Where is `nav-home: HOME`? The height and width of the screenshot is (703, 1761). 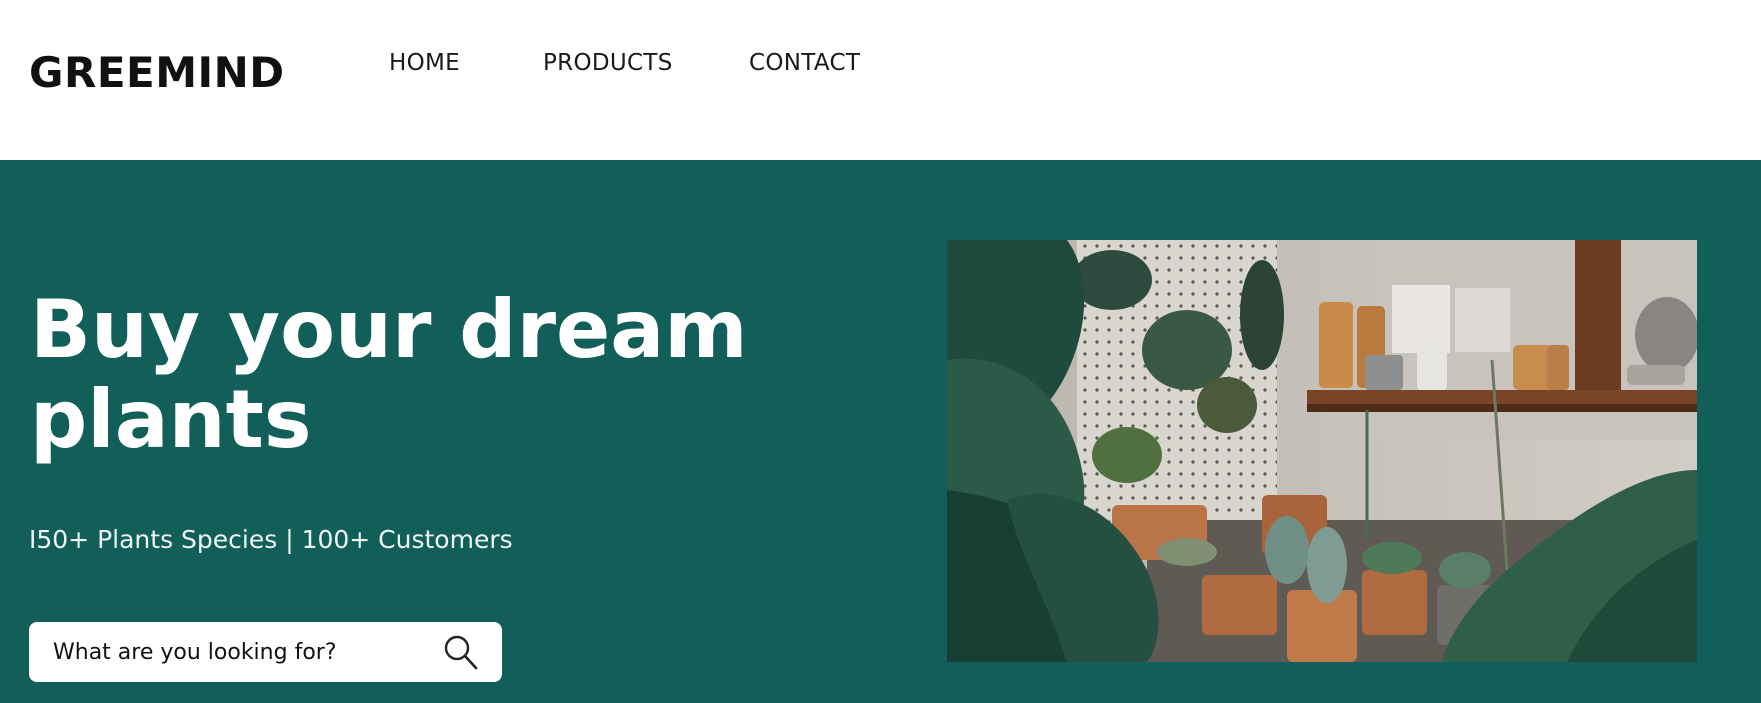
nav-home: HOME is located at coordinates (424, 63).